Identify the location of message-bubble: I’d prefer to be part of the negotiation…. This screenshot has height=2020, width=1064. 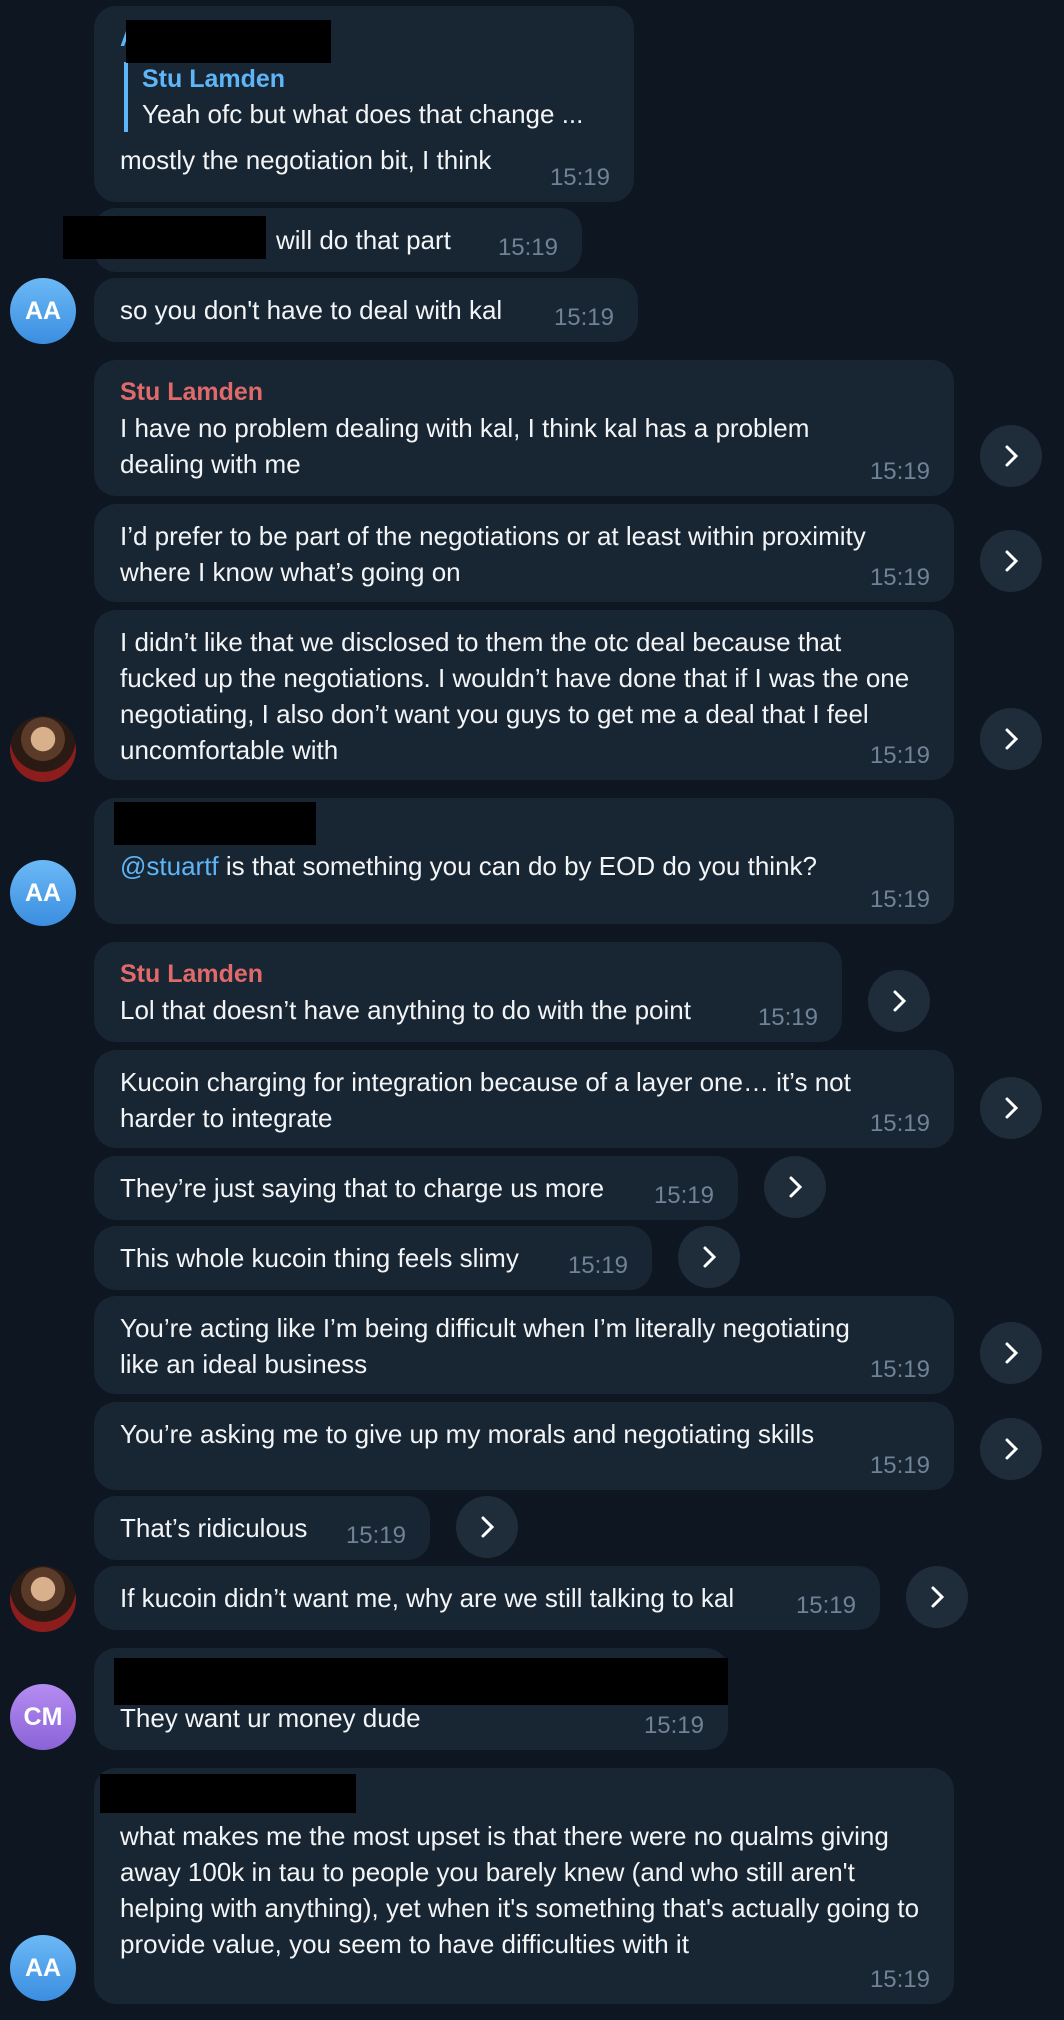
(524, 553).